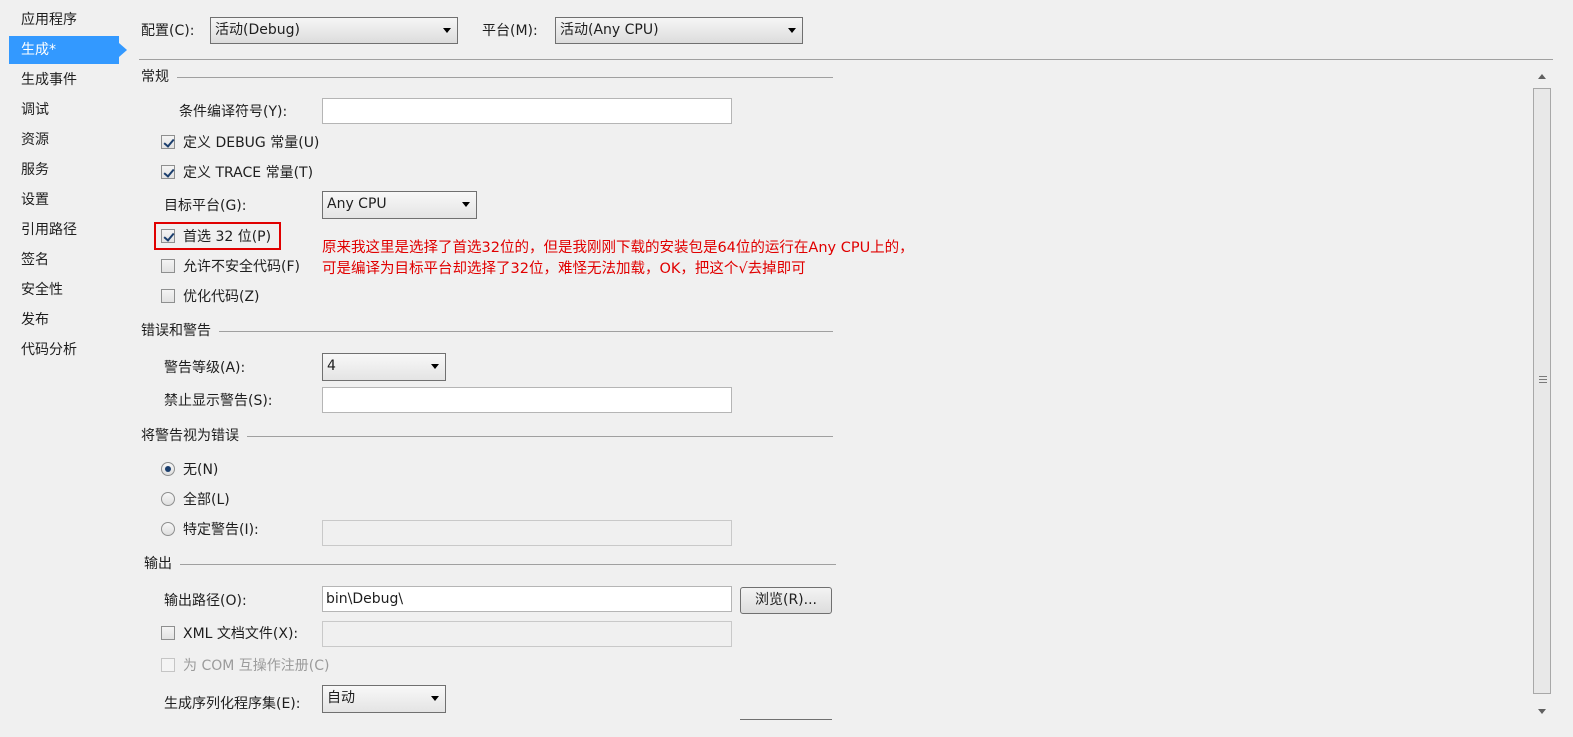  Describe the element at coordinates (487, 436) in the screenshot. I see `section-treat-warnings: 将警告视为错误` at that location.